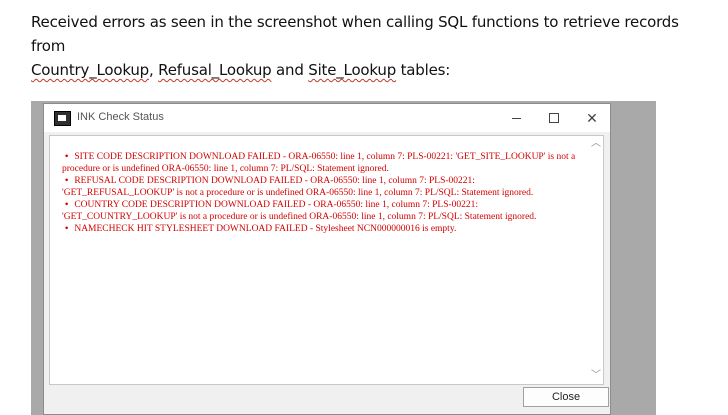 The width and height of the screenshot is (728, 415). Describe the element at coordinates (290, 70) in the screenshot. I see `intro-sep2: and` at that location.